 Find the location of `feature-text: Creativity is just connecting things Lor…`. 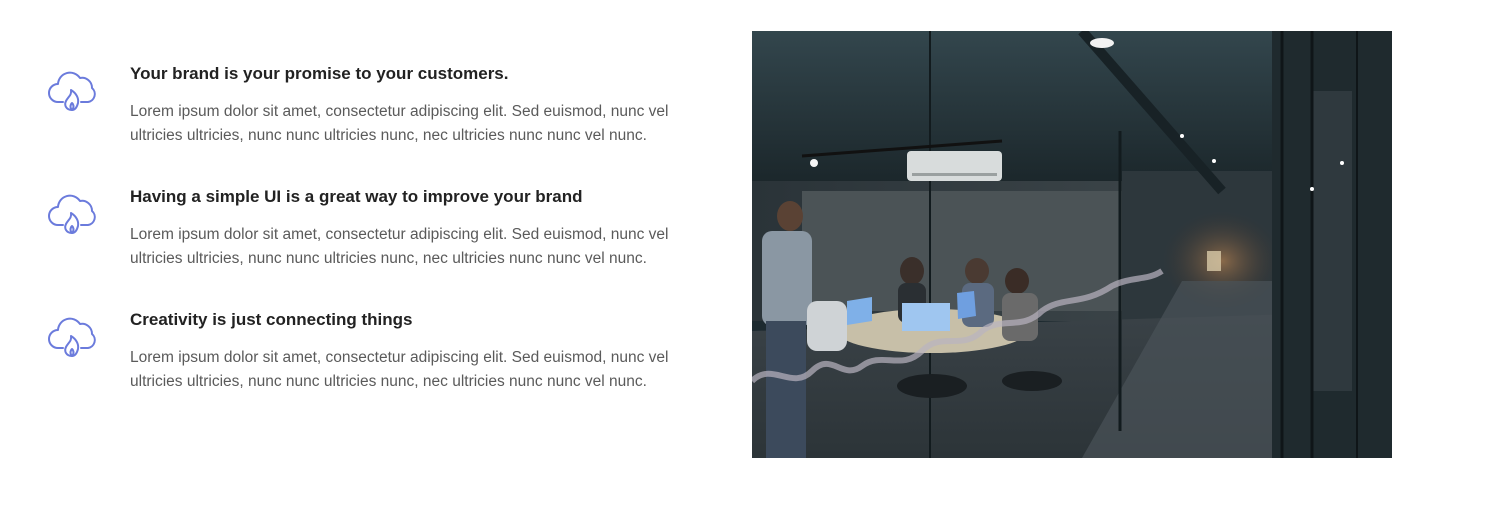

feature-text: Creativity is just connecting things Lor… is located at coordinates (418, 351).